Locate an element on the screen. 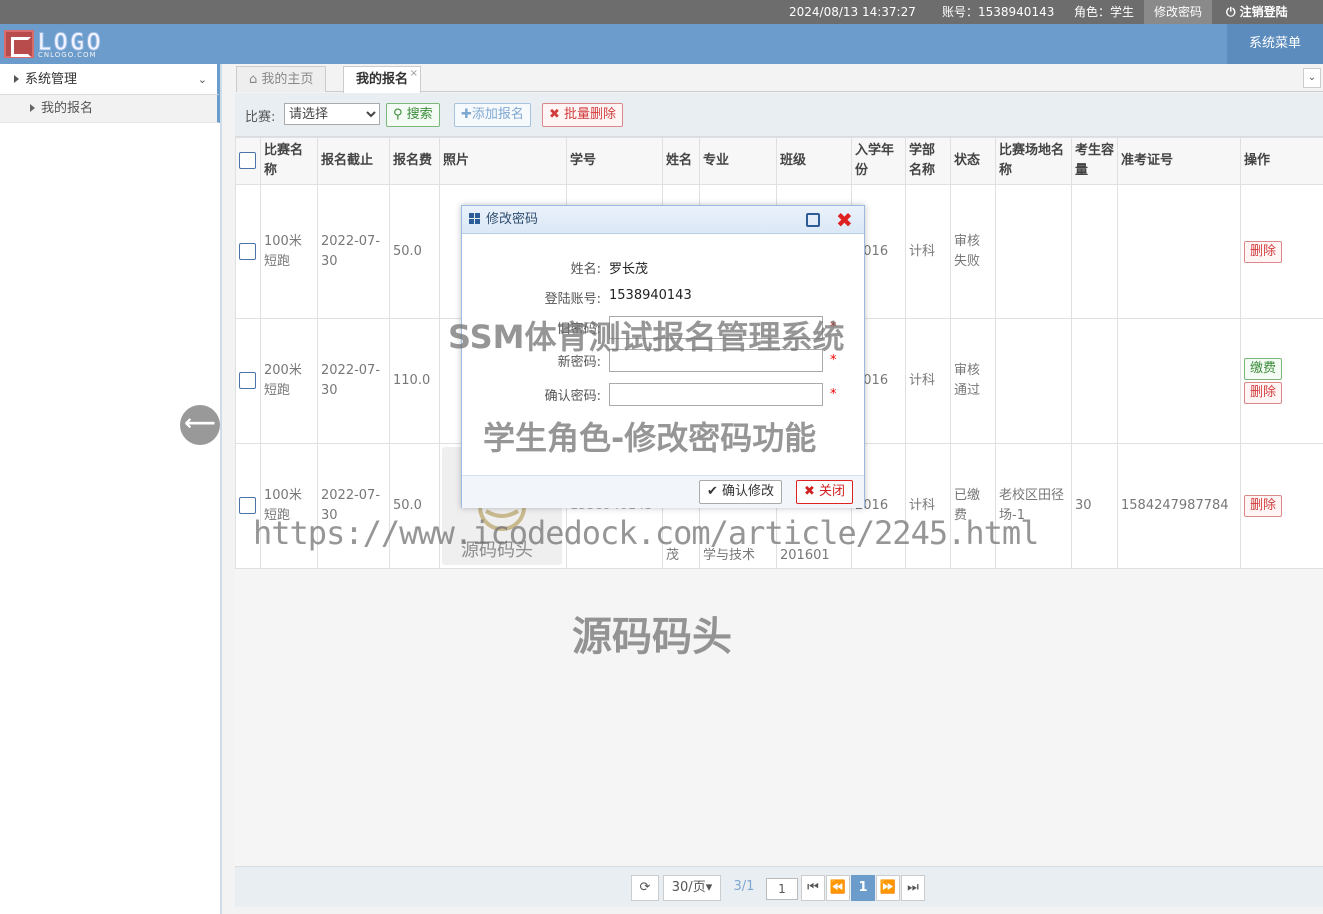 The image size is (1323, 914). fast-forward-icon: ⏩ is located at coordinates (888, 887).